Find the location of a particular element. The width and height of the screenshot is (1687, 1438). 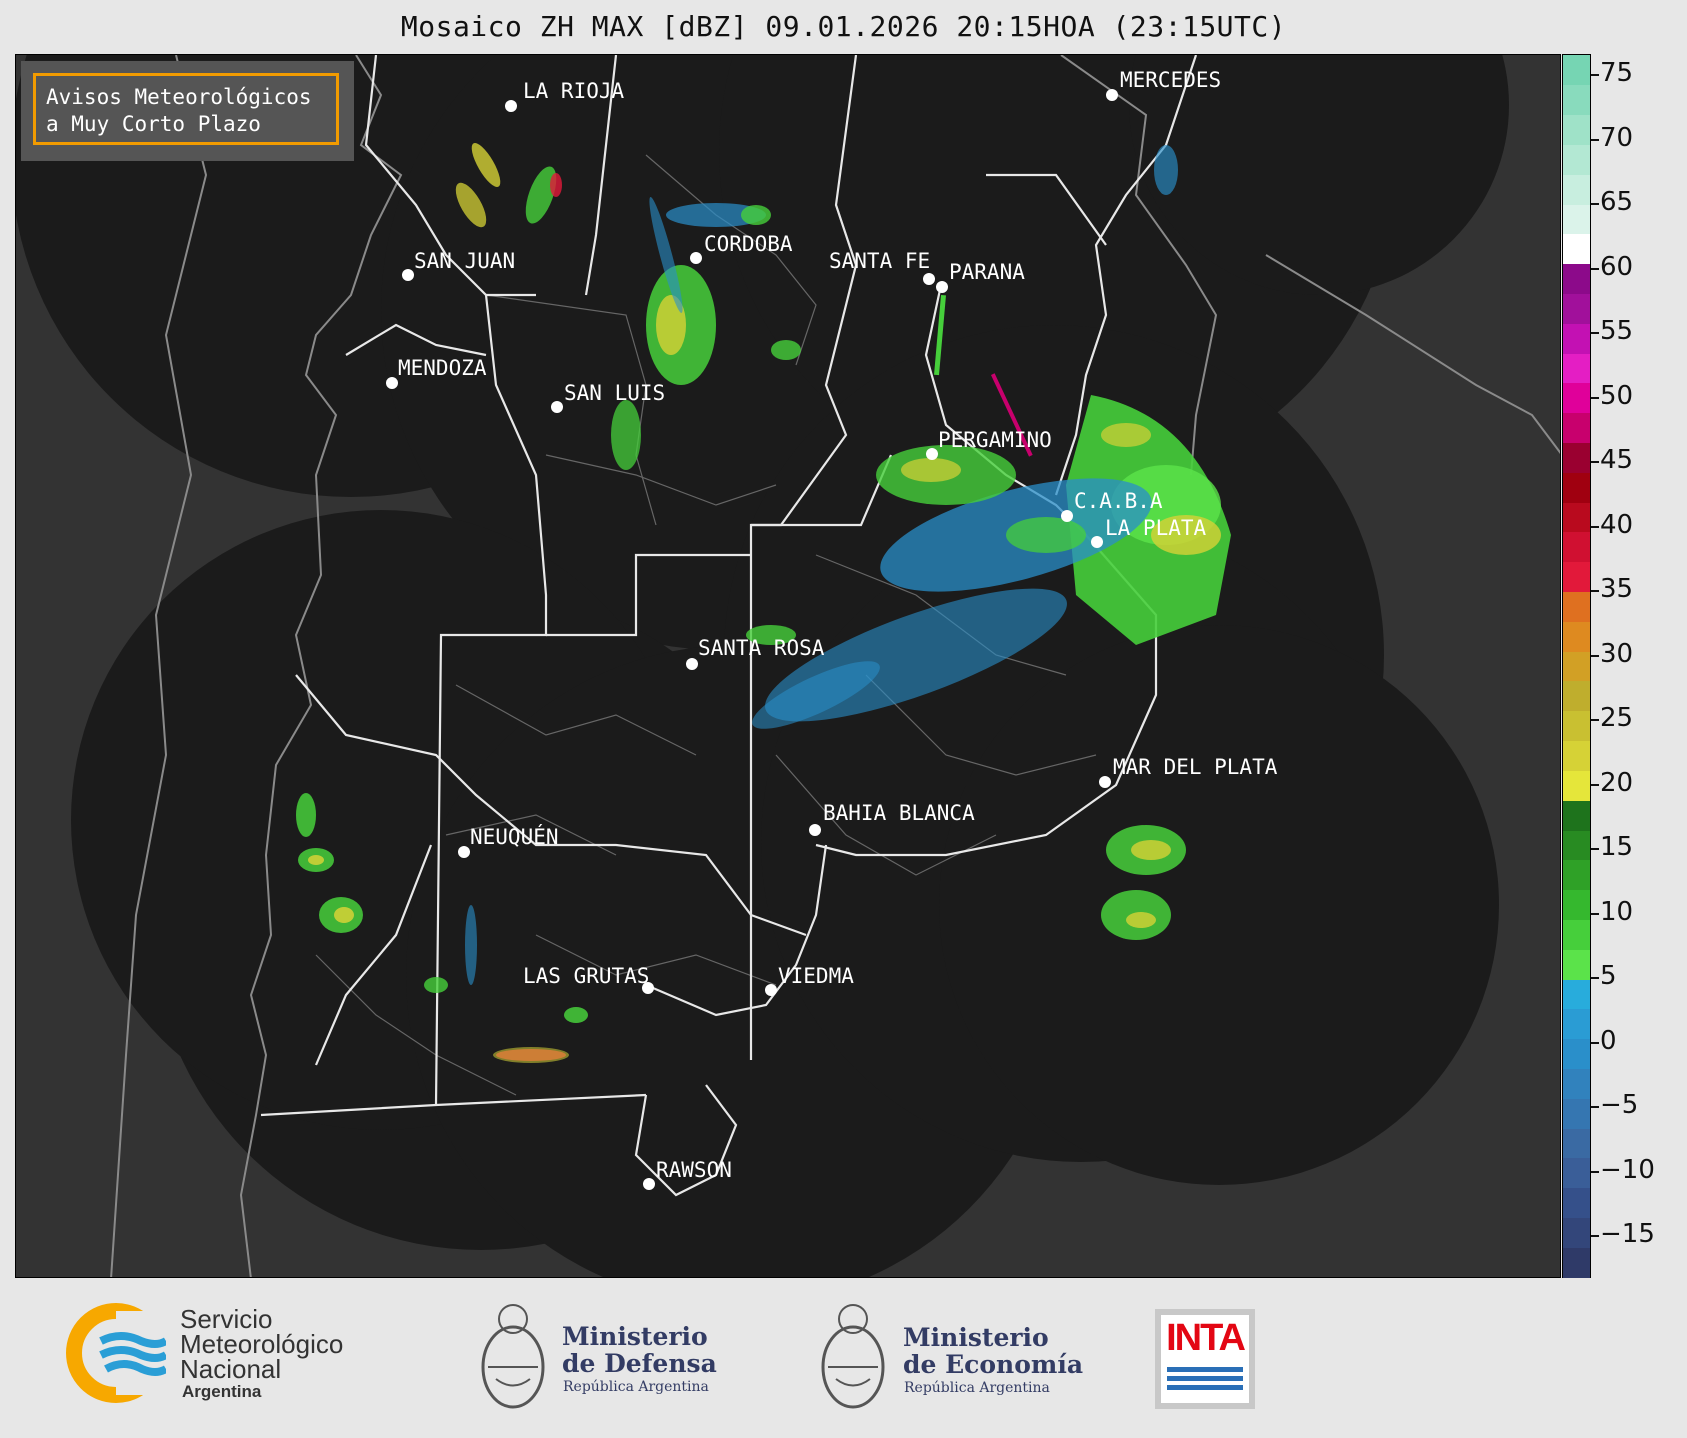

city-label-rawson: RAWSON is located at coordinates (694, 1170).